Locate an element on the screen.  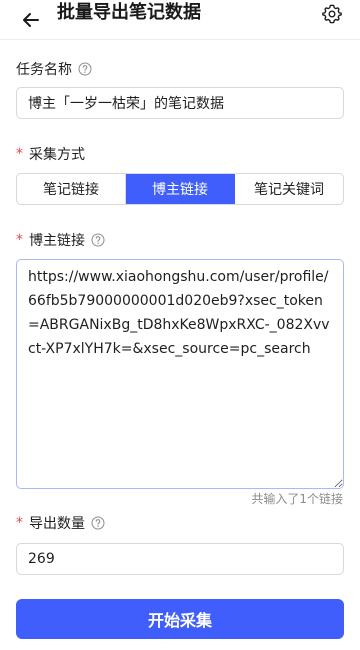
collect-method-label: 采集方式 is located at coordinates (57, 155).